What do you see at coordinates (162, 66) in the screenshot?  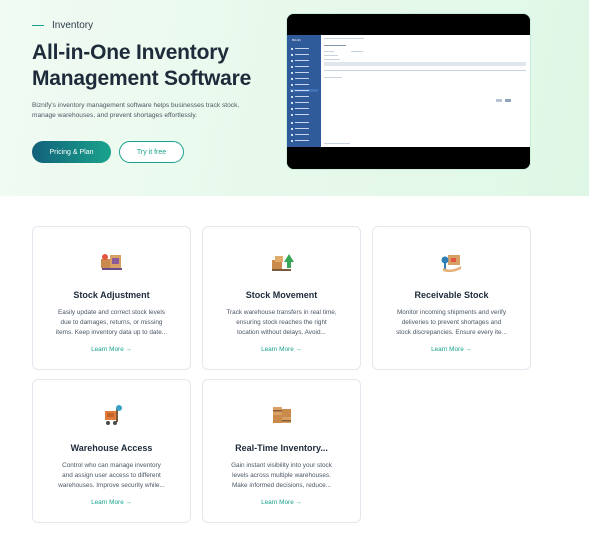 I see `page-title: All-in-One Inventory Management Software` at bounding box center [162, 66].